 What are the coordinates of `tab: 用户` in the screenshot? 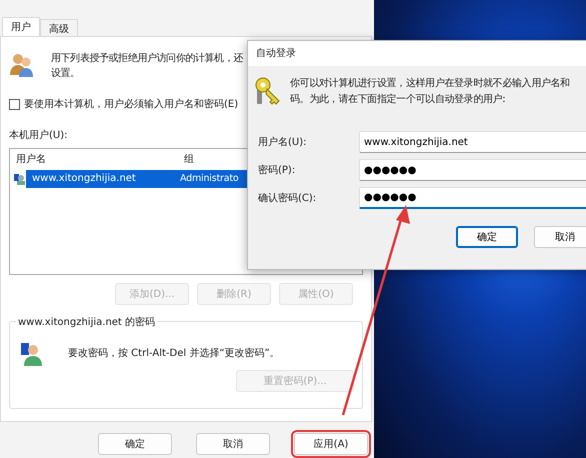 It's located at (21, 26).